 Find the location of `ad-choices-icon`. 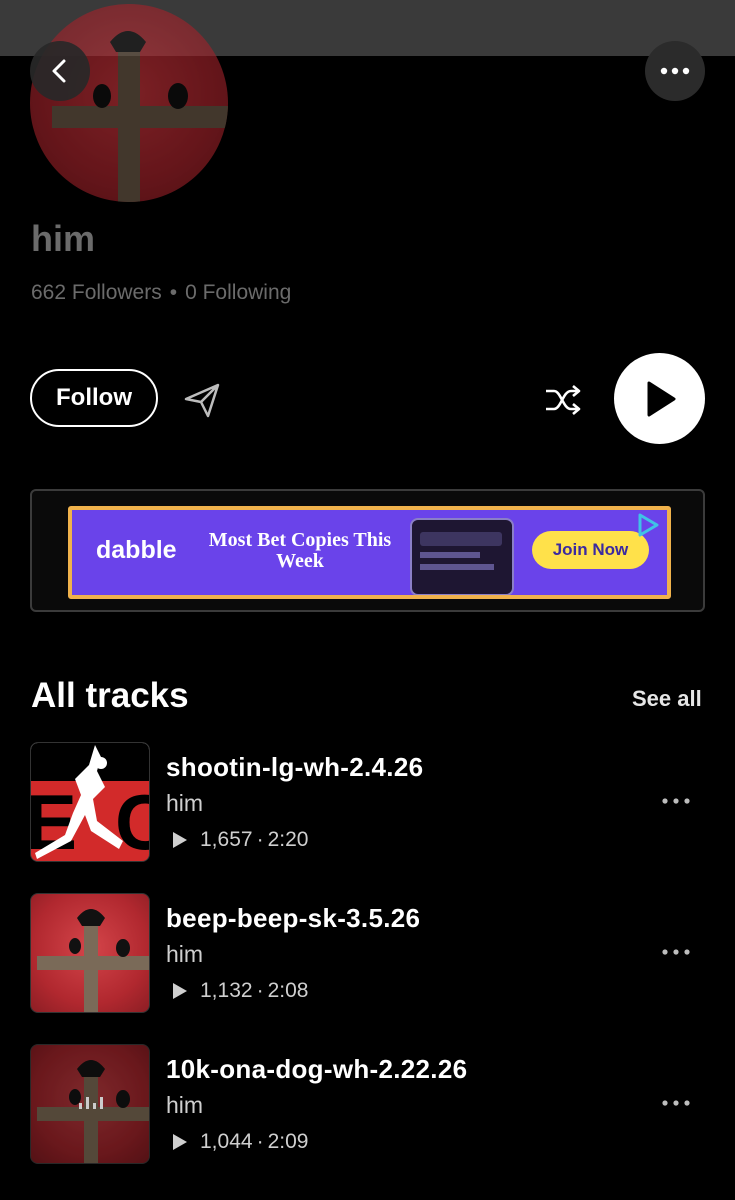

ad-choices-icon is located at coordinates (648, 525).